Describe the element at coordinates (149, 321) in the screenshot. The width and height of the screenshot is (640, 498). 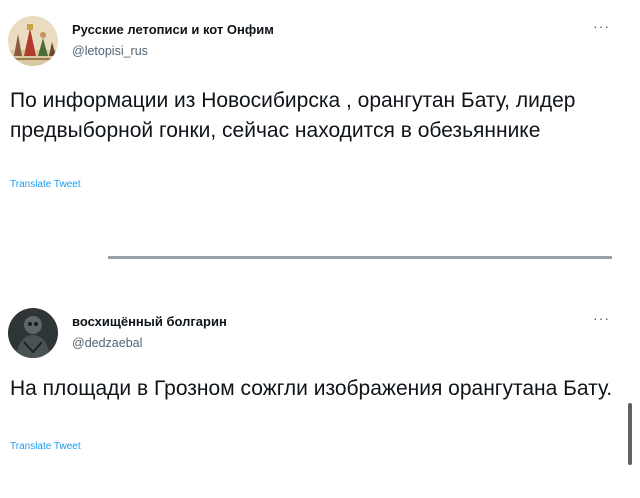
I see `author-name: восхищённый болгарин` at that location.